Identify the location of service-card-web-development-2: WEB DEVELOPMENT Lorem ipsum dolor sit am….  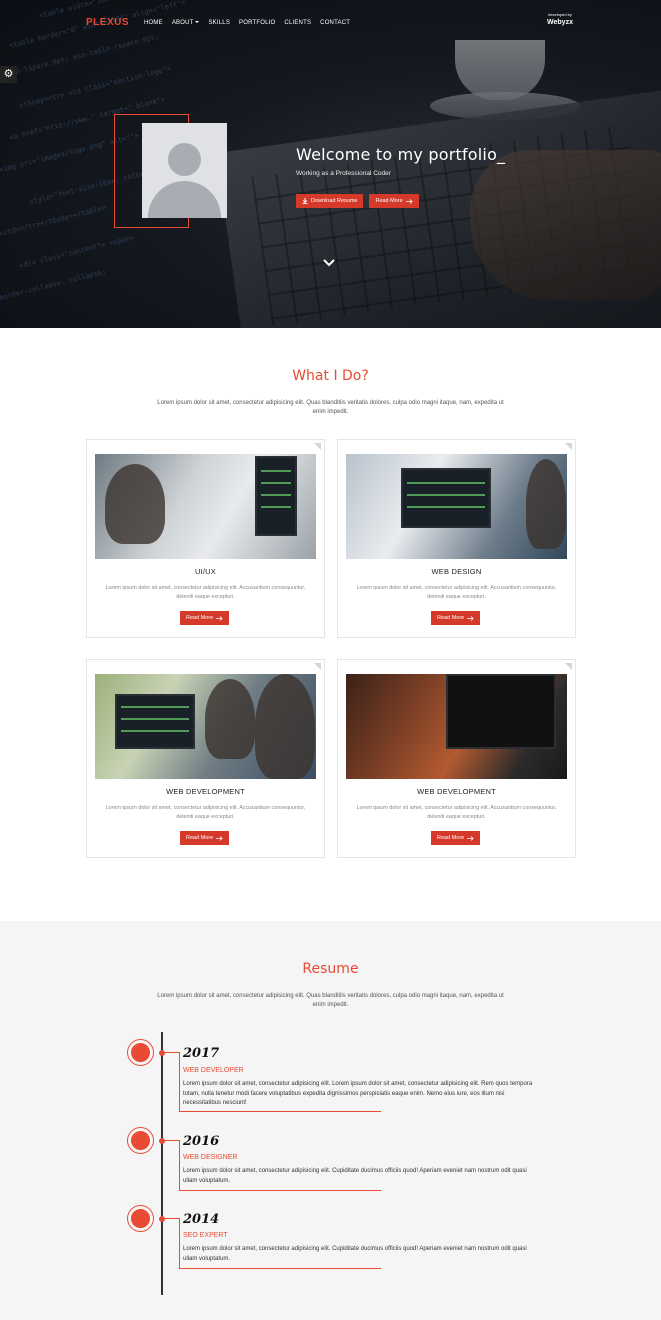
(456, 758).